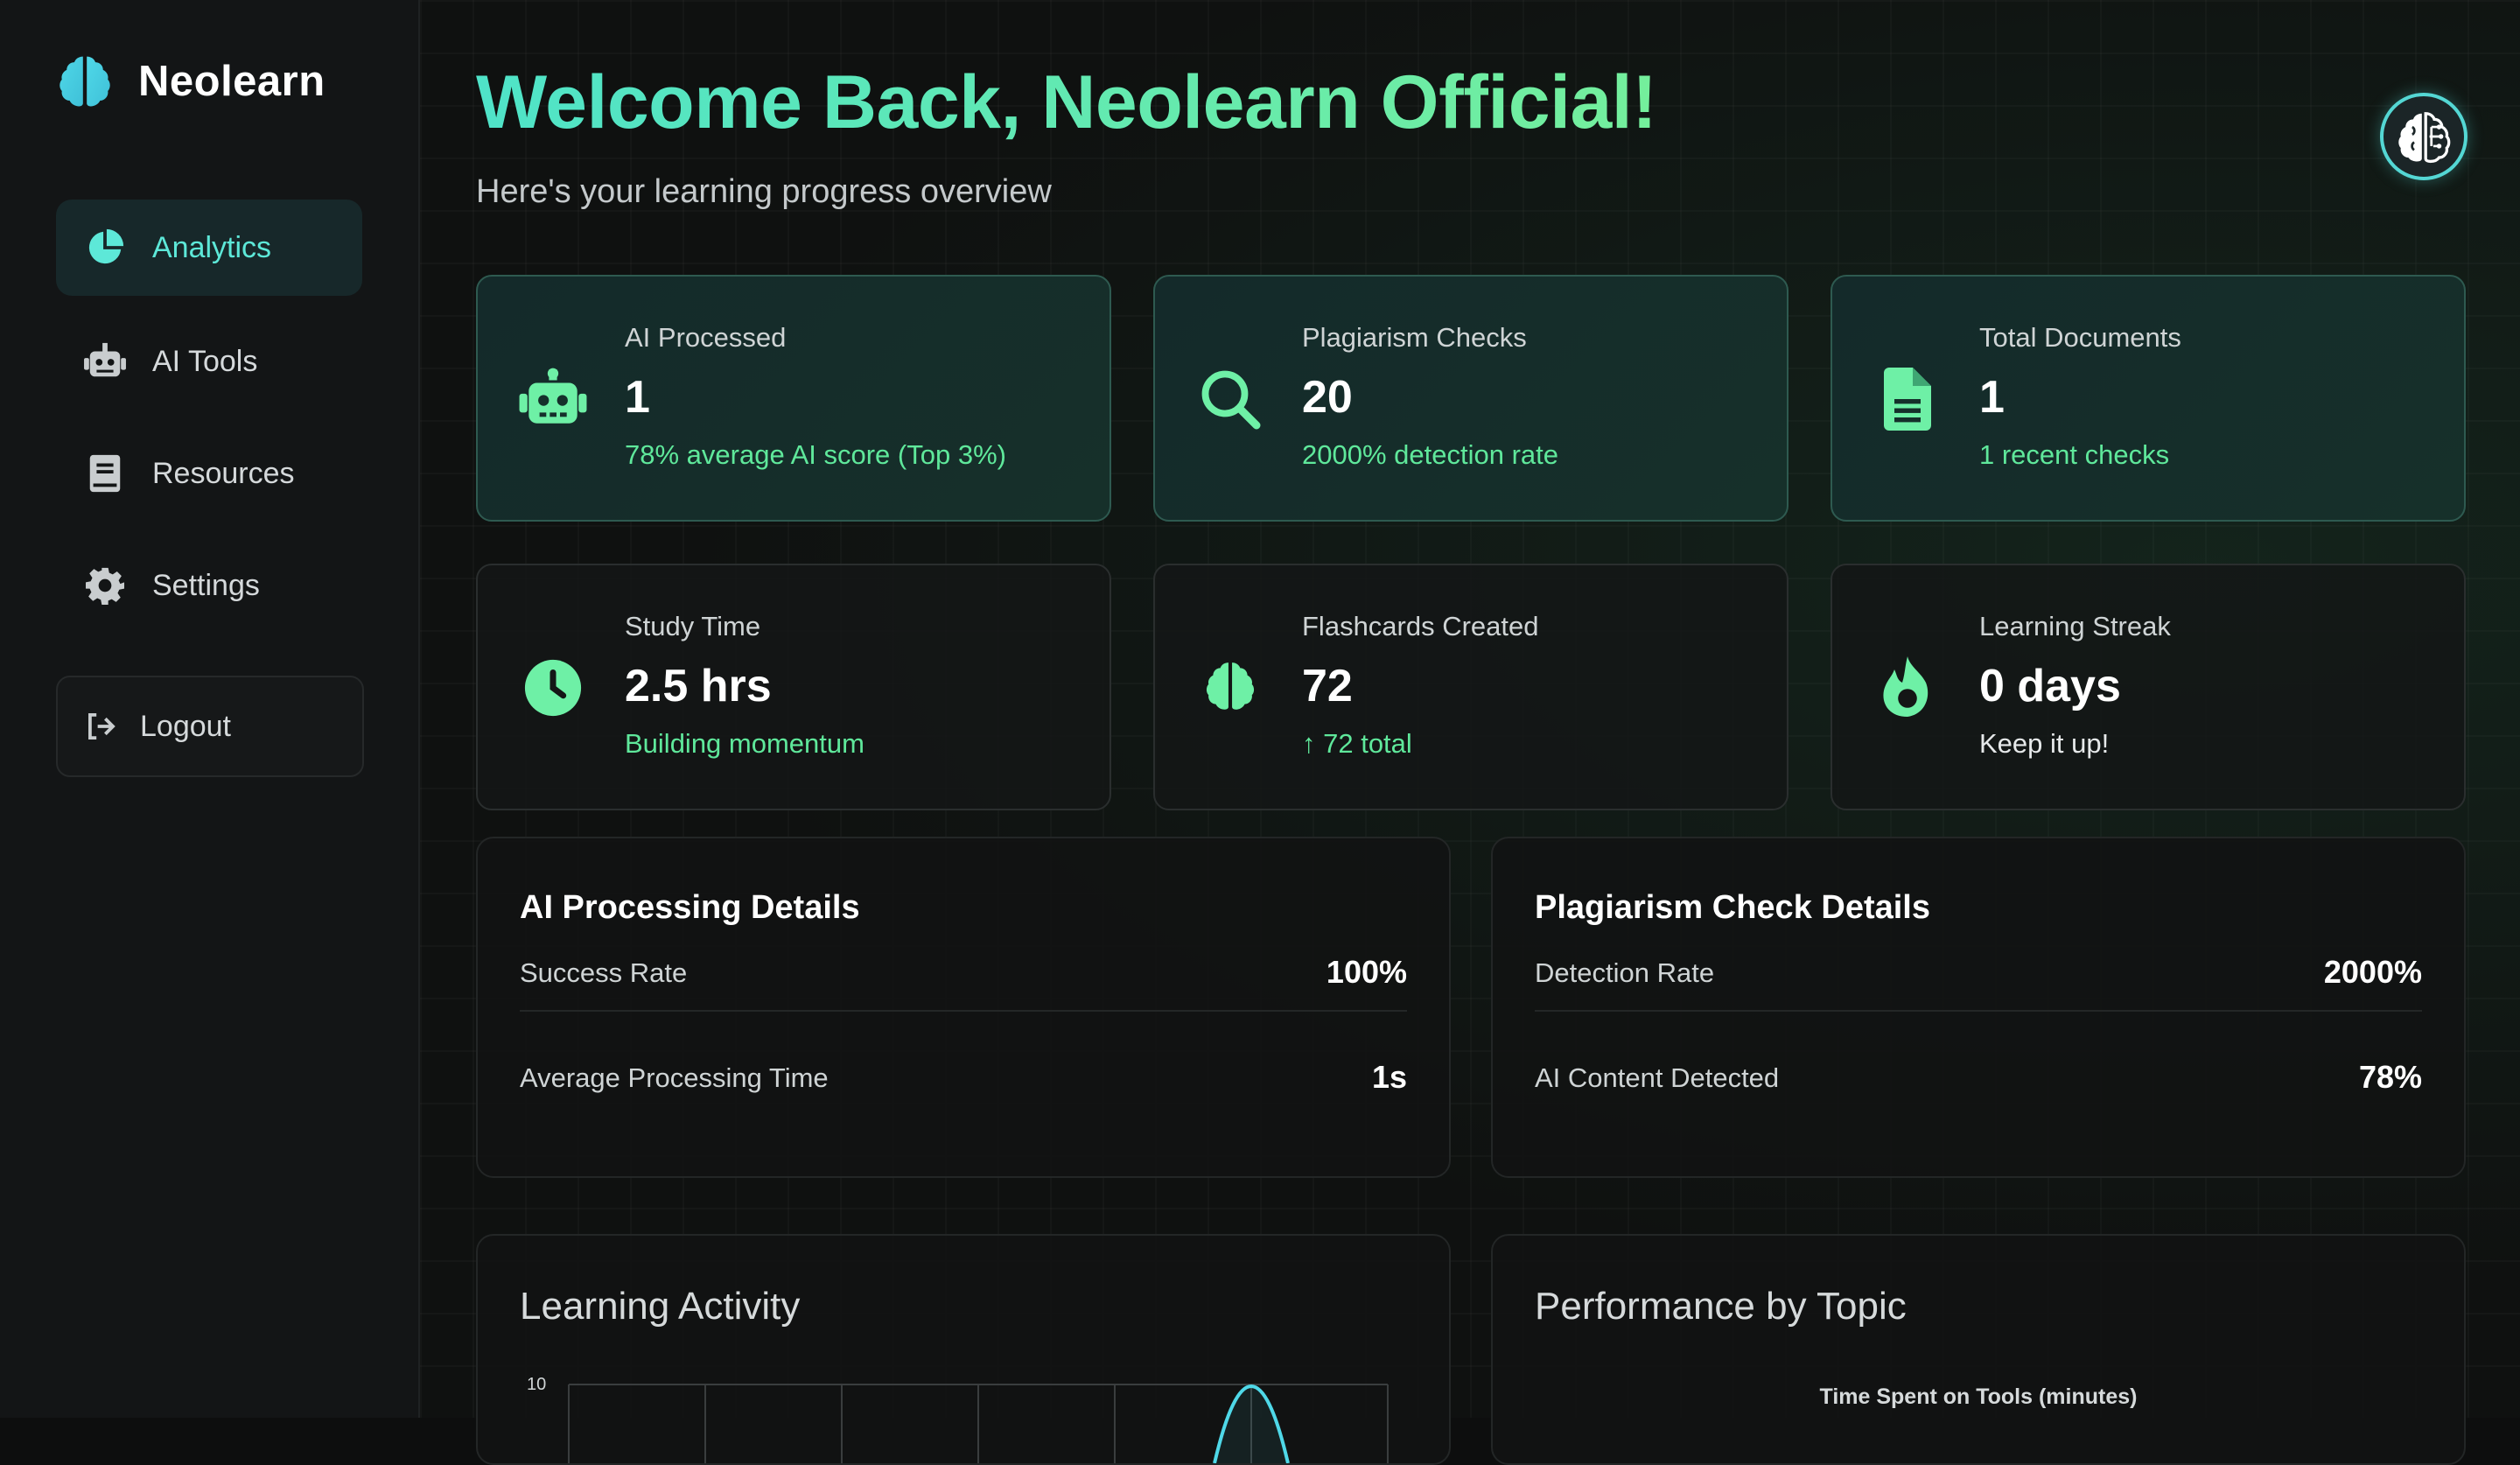 The width and height of the screenshot is (2520, 1465). I want to click on brain-avatar-icon, so click(2424, 138).